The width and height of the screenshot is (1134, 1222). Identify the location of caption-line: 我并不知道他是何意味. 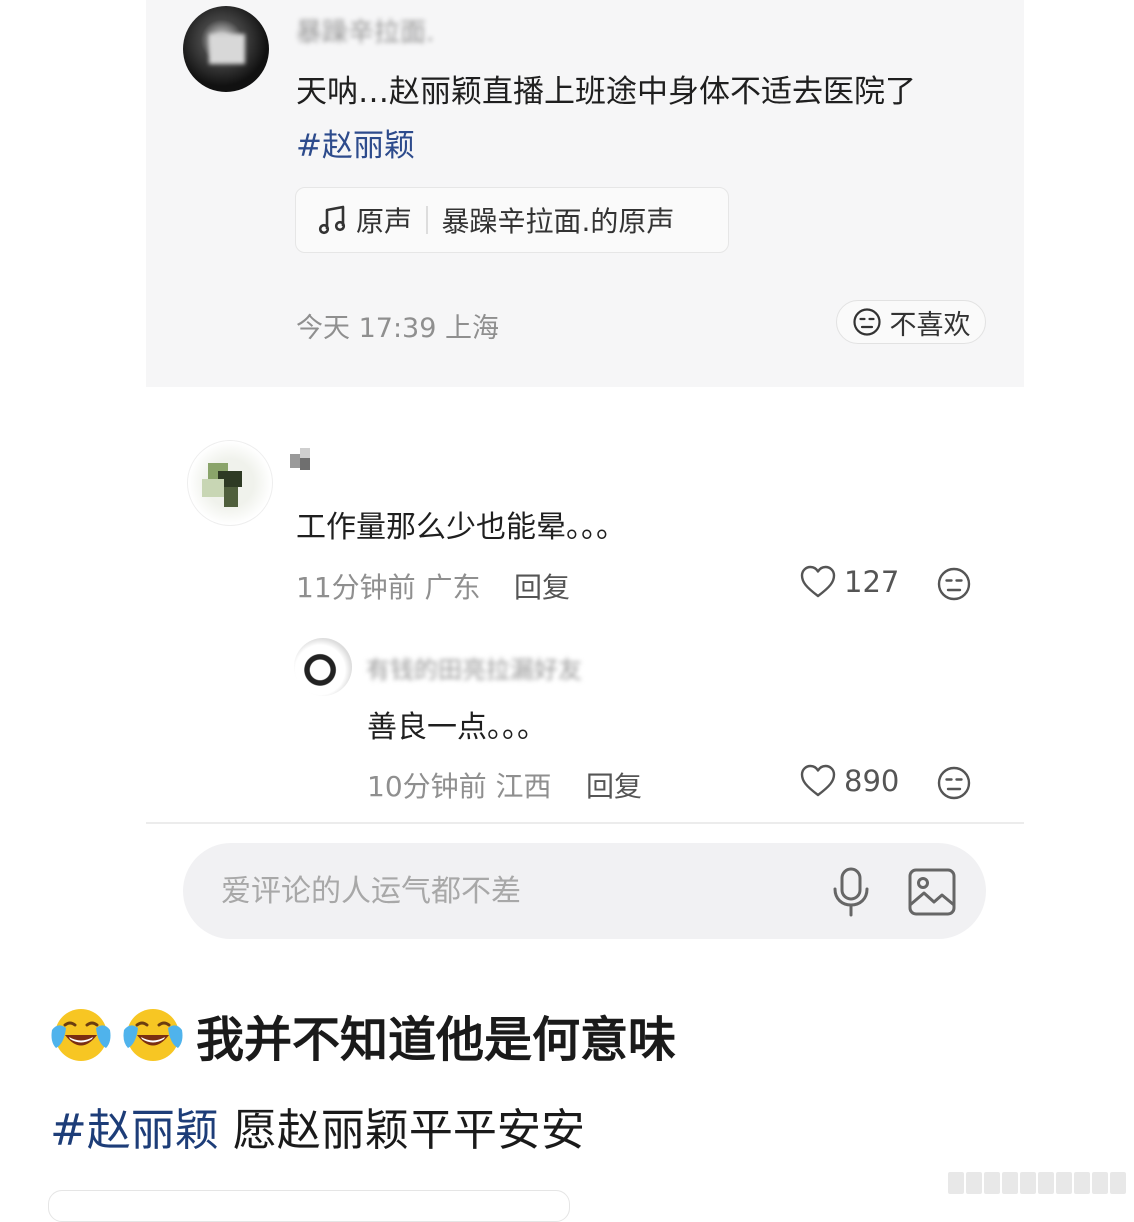
(363, 1035).